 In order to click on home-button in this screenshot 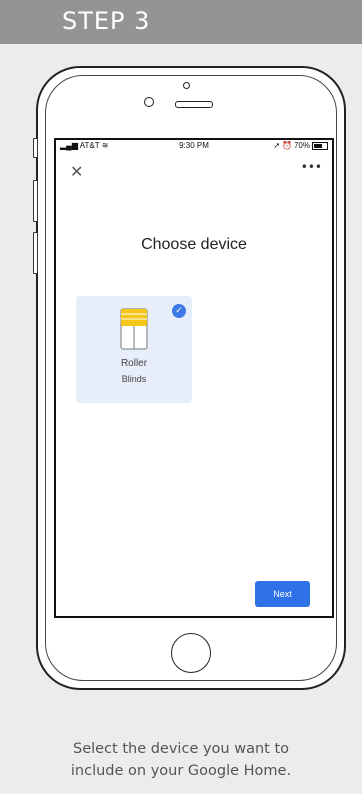, I will do `click(191, 653)`.